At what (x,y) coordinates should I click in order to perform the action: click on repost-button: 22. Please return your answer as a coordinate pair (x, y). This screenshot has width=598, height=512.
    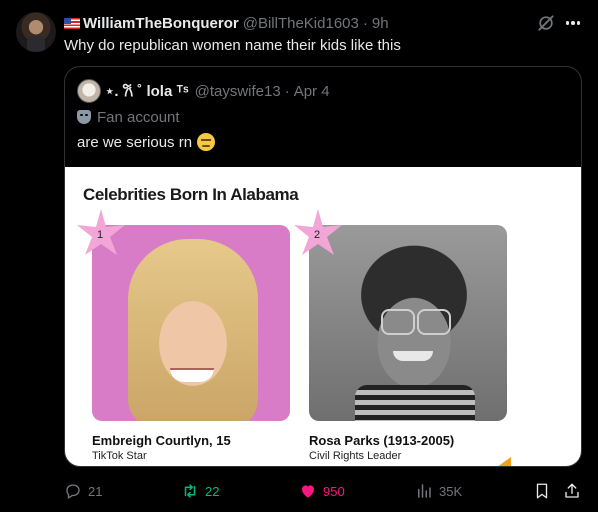
    Looking at the image, I should click on (200, 491).